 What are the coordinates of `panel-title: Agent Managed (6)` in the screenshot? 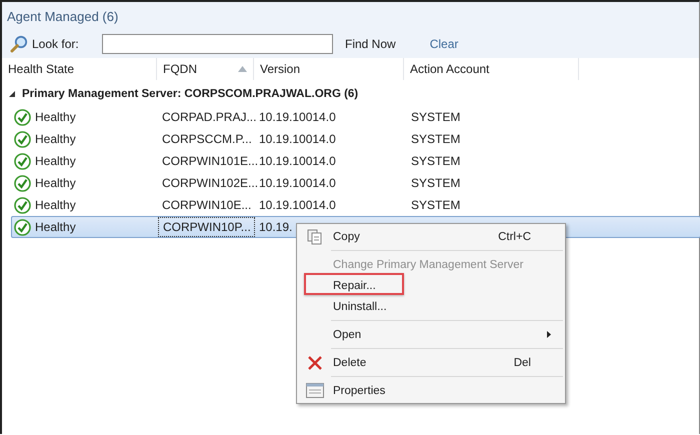 It's located at (62, 16).